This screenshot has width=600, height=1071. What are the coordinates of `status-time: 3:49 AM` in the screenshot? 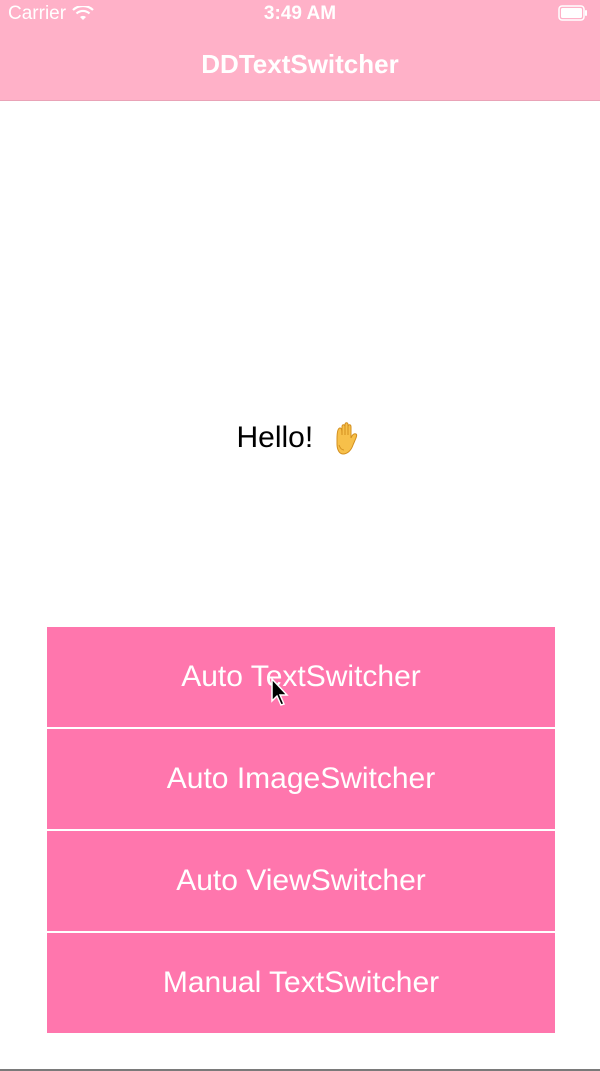 It's located at (300, 13).